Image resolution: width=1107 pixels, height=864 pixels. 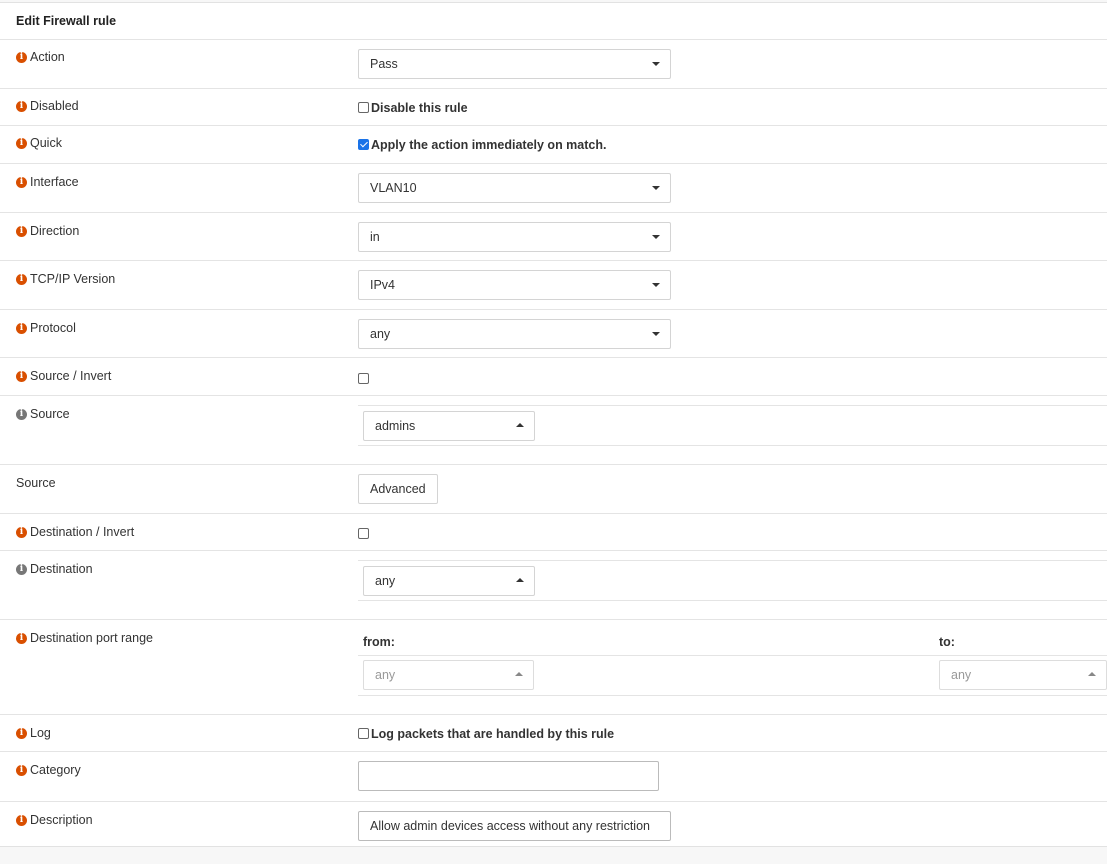 I want to click on direction-label: Direction, so click(x=55, y=231).